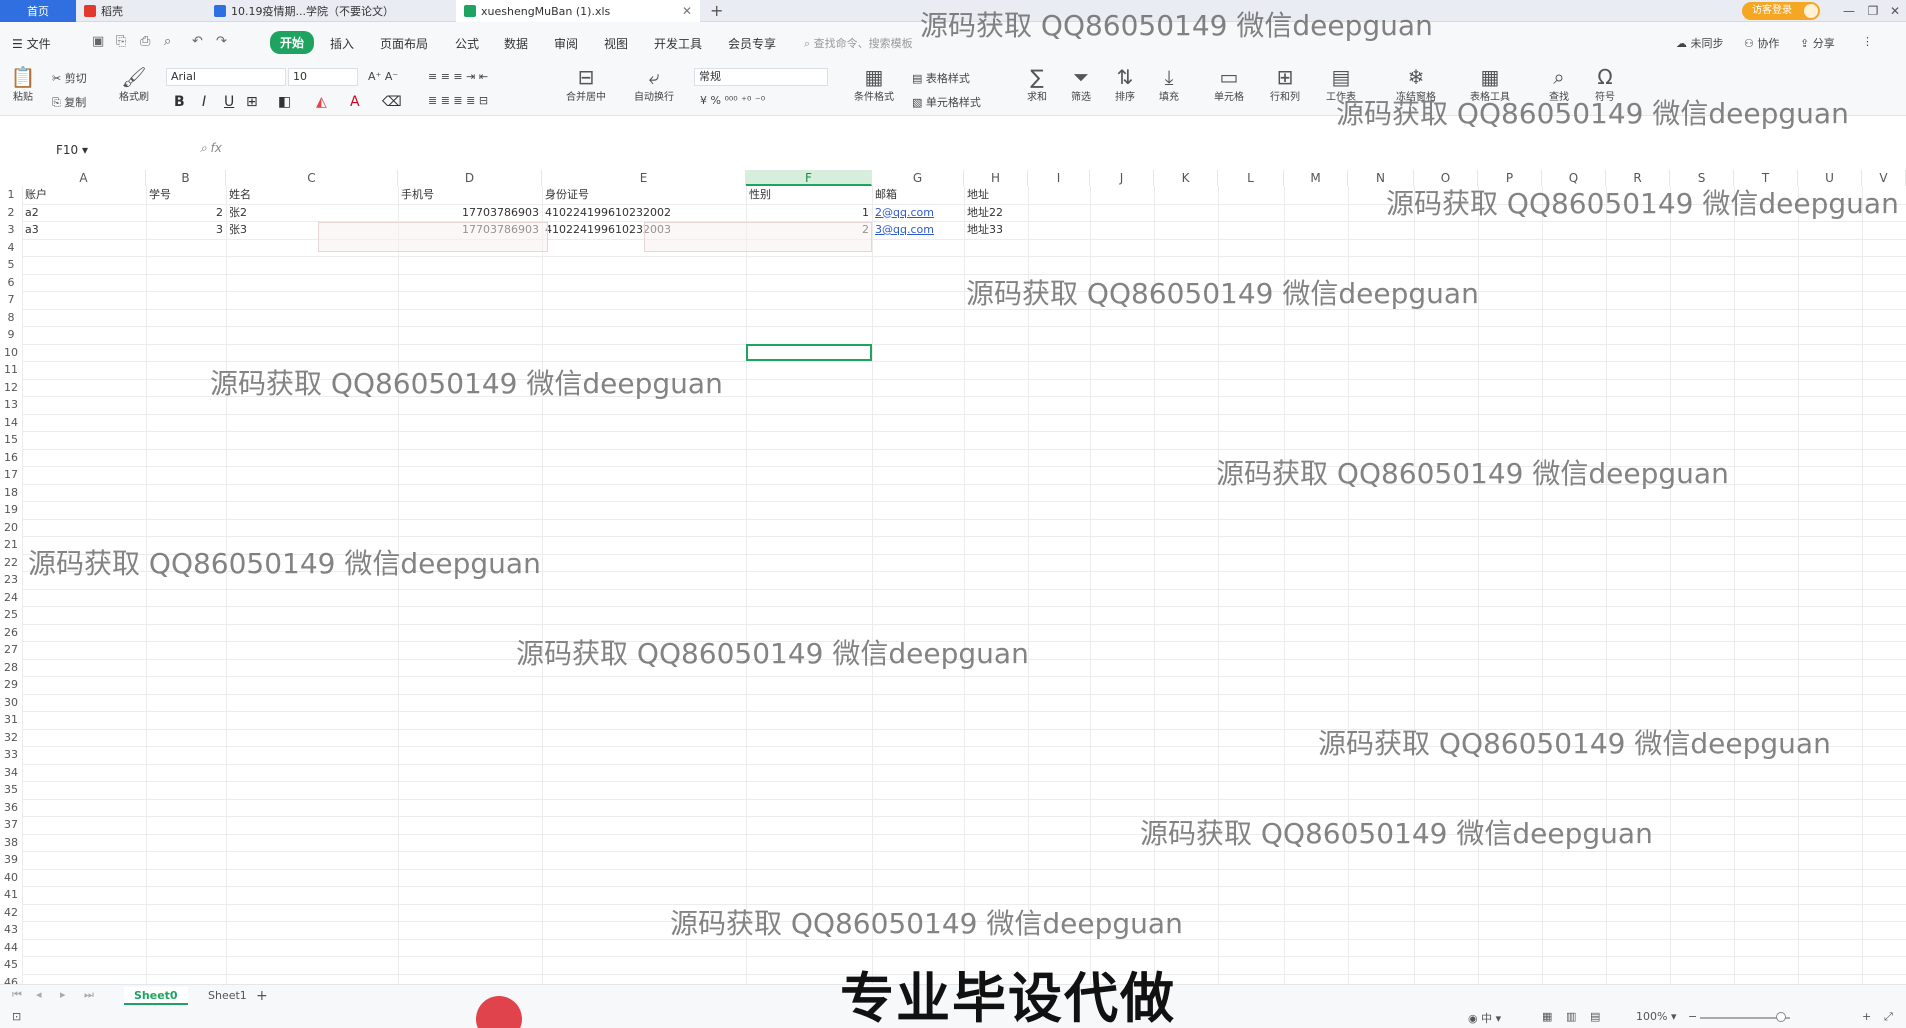 This screenshot has height=1028, width=1906. I want to click on row-header: 11, so click(11, 370).